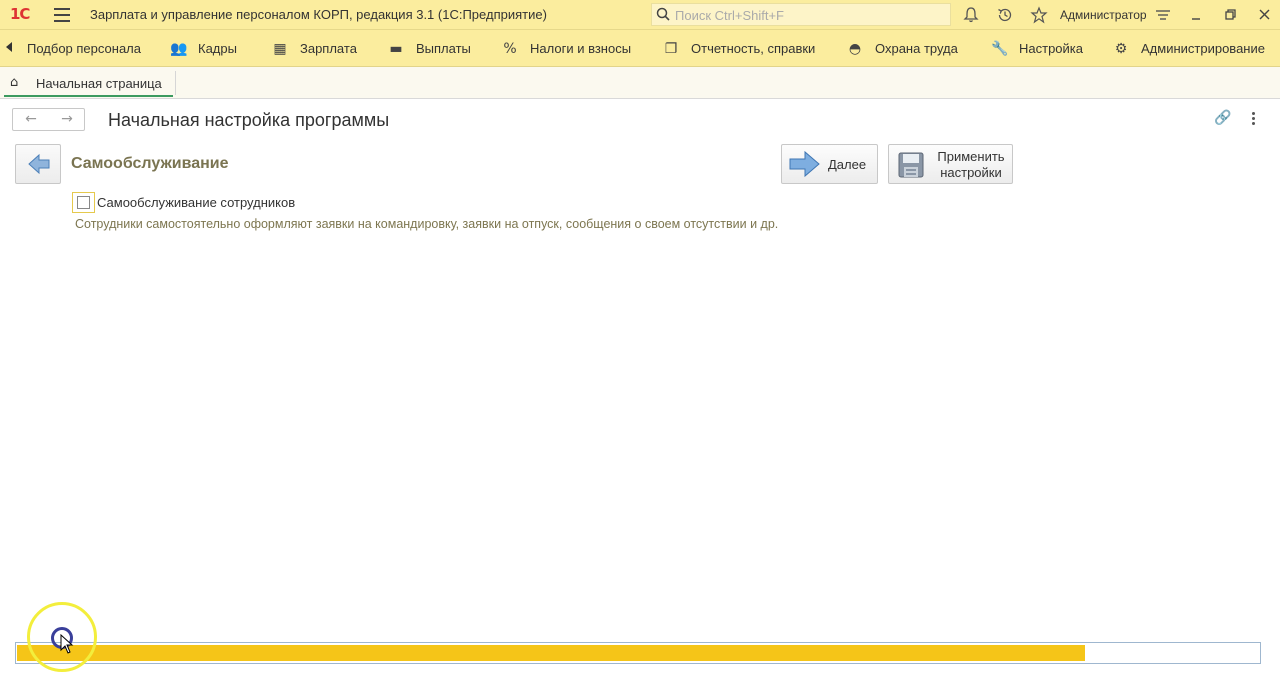 Image resolution: width=1280 pixels, height=678 pixels. I want to click on percent-icon: %, so click(510, 49).